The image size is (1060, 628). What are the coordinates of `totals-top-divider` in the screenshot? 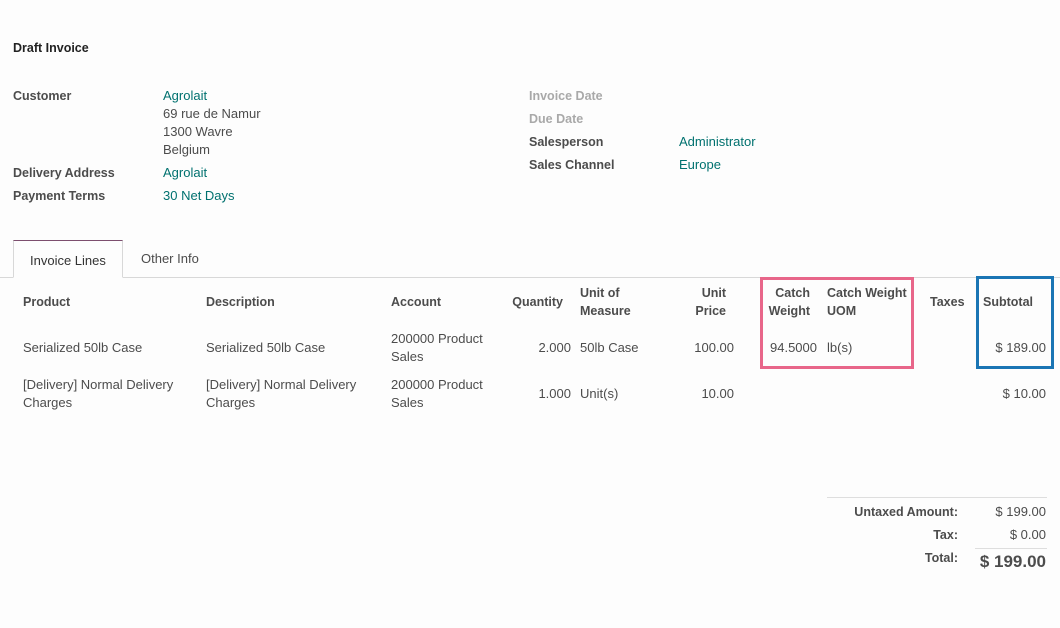 It's located at (937, 497).